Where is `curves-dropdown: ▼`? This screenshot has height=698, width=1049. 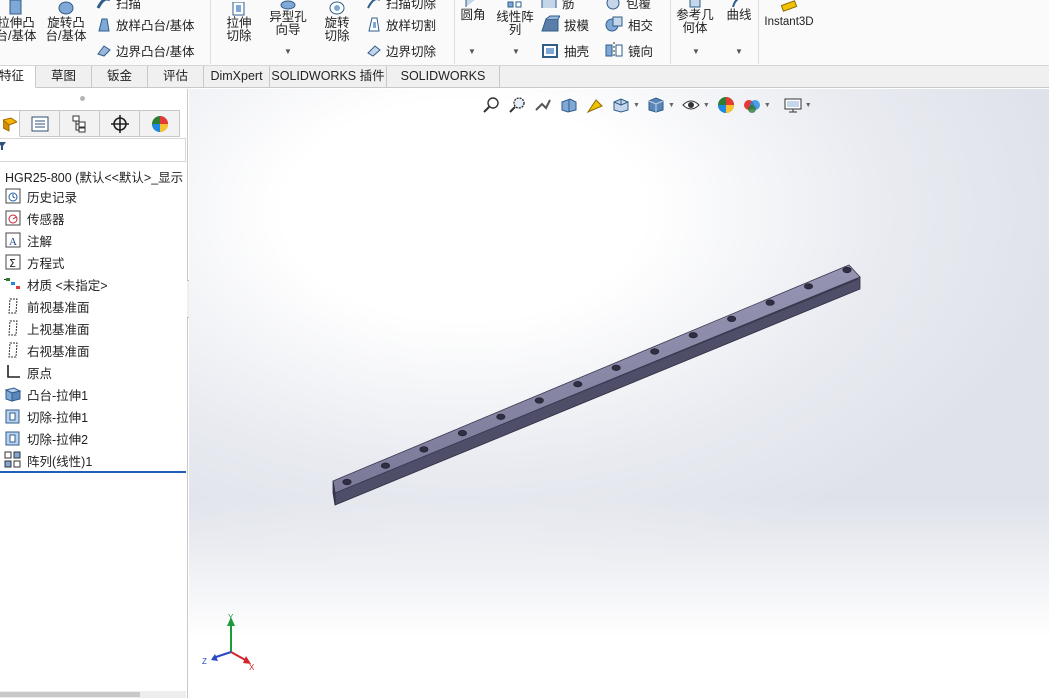 curves-dropdown: ▼ is located at coordinates (739, 51).